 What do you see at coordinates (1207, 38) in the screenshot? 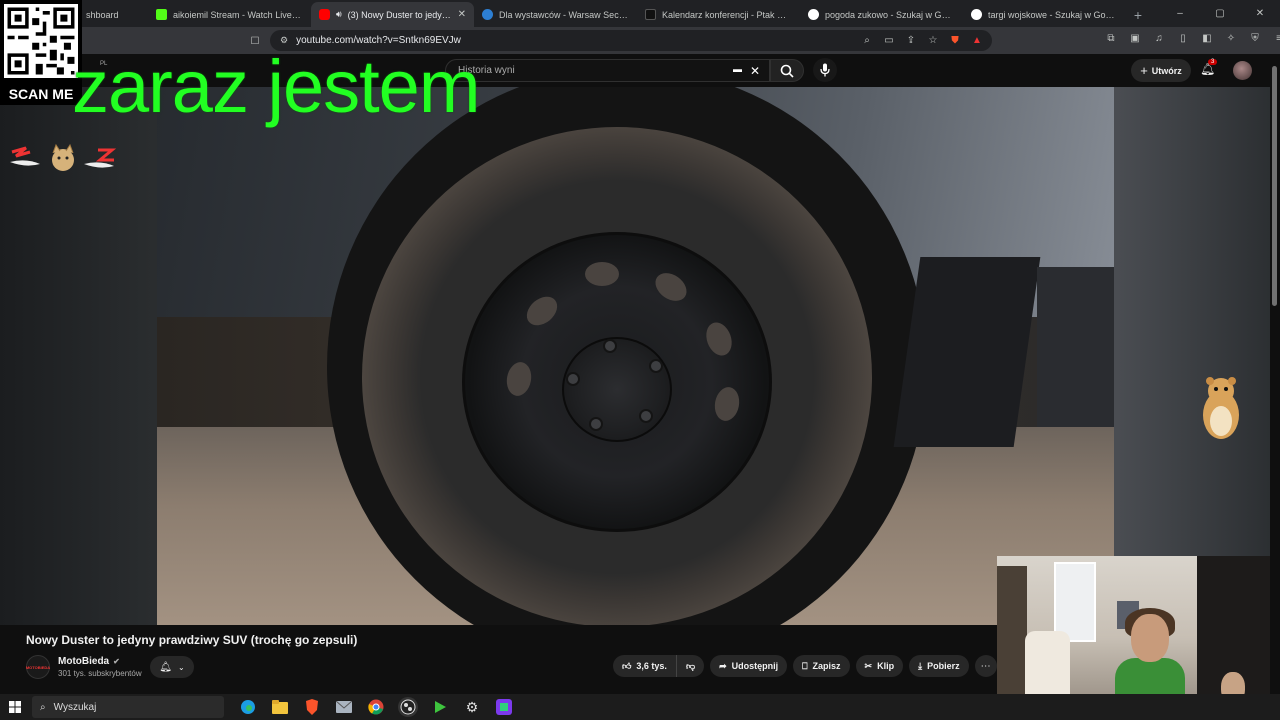
I see `wallet-icon: ◧` at bounding box center [1207, 38].